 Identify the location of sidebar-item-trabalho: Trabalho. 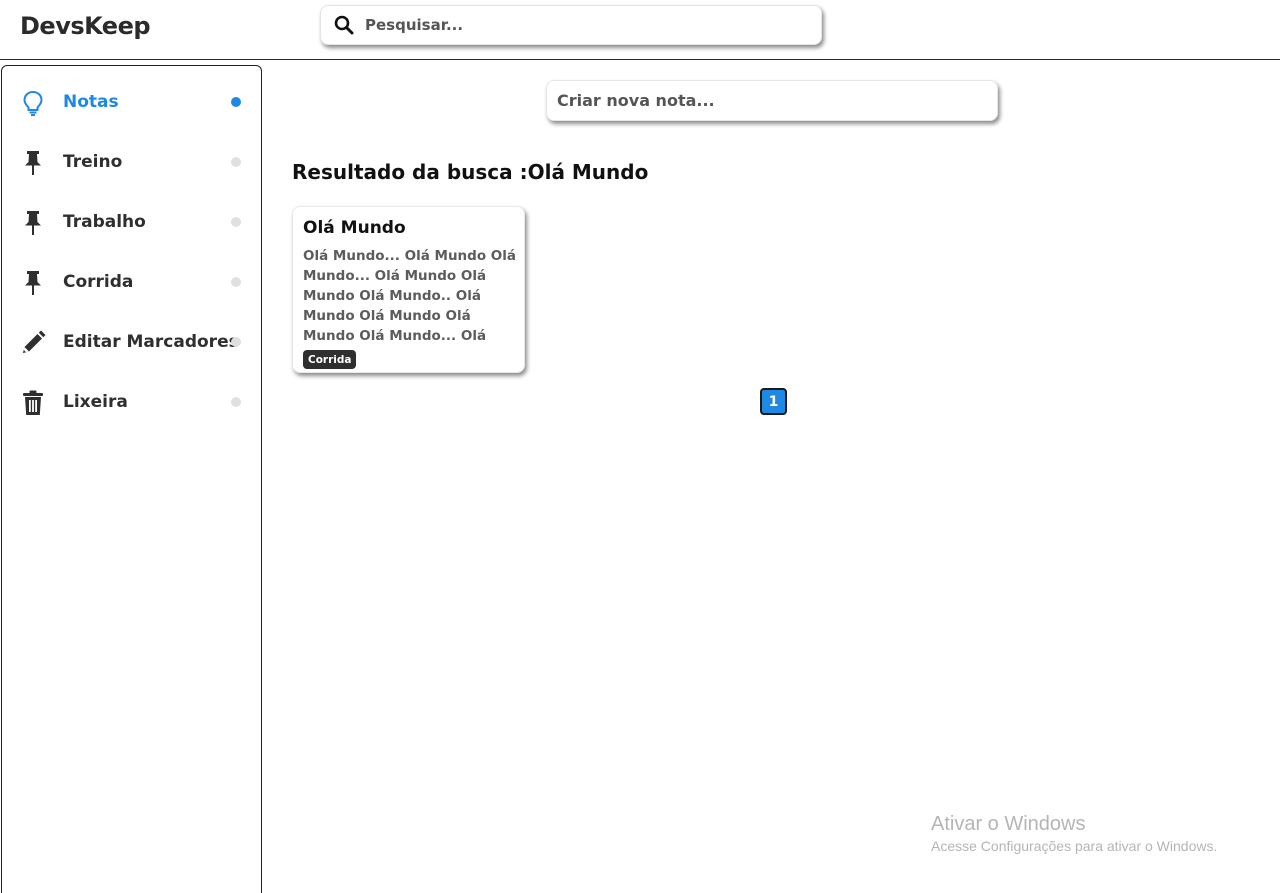
(131, 222).